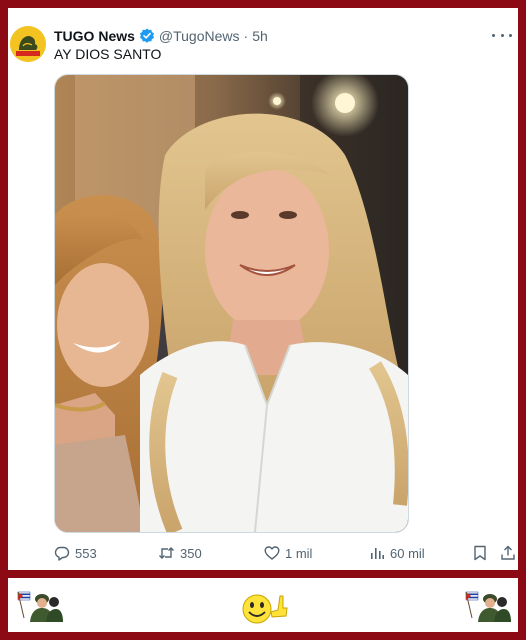  I want to click on tweet-text: AY DIOS SANTO, so click(108, 54).